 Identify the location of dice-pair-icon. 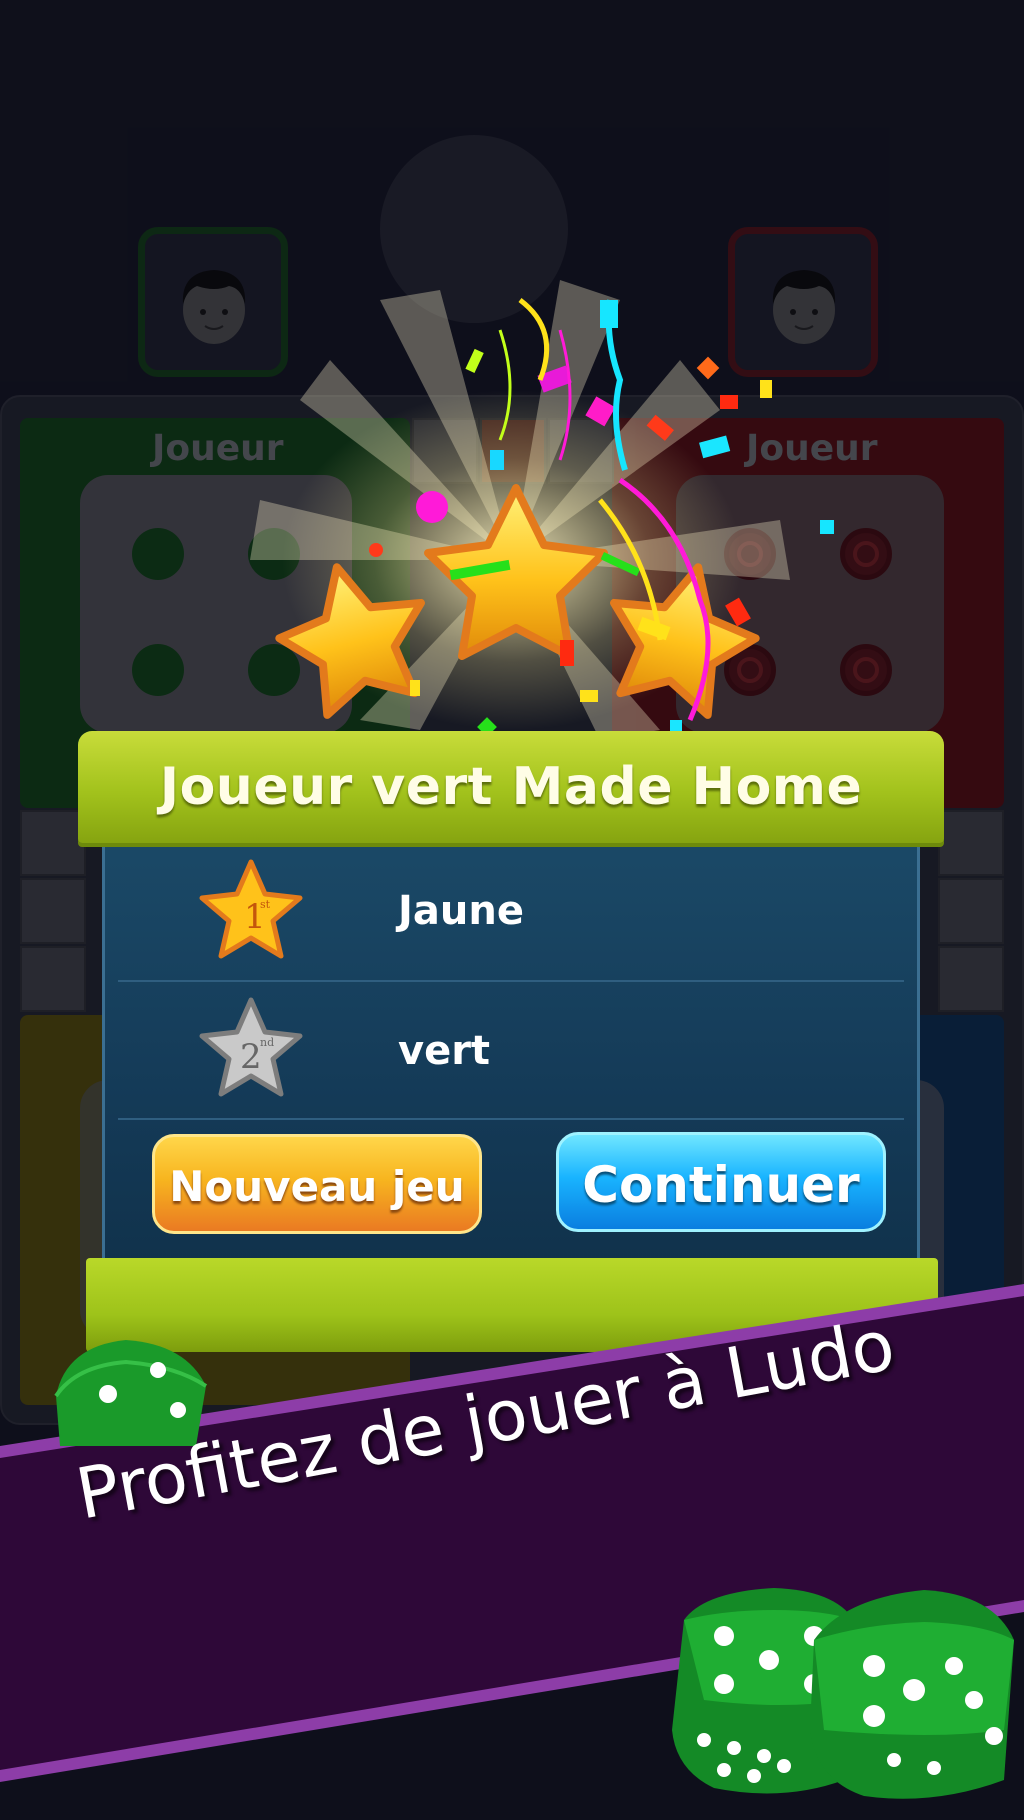
(843, 1693).